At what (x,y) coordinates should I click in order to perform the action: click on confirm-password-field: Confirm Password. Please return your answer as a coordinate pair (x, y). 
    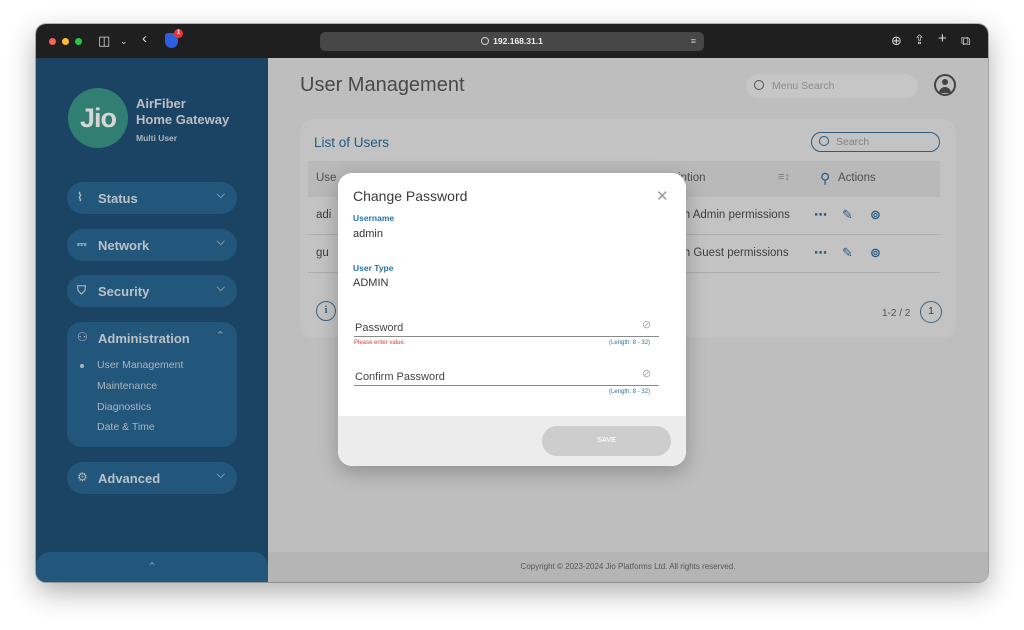
    Looking at the image, I should click on (506, 375).